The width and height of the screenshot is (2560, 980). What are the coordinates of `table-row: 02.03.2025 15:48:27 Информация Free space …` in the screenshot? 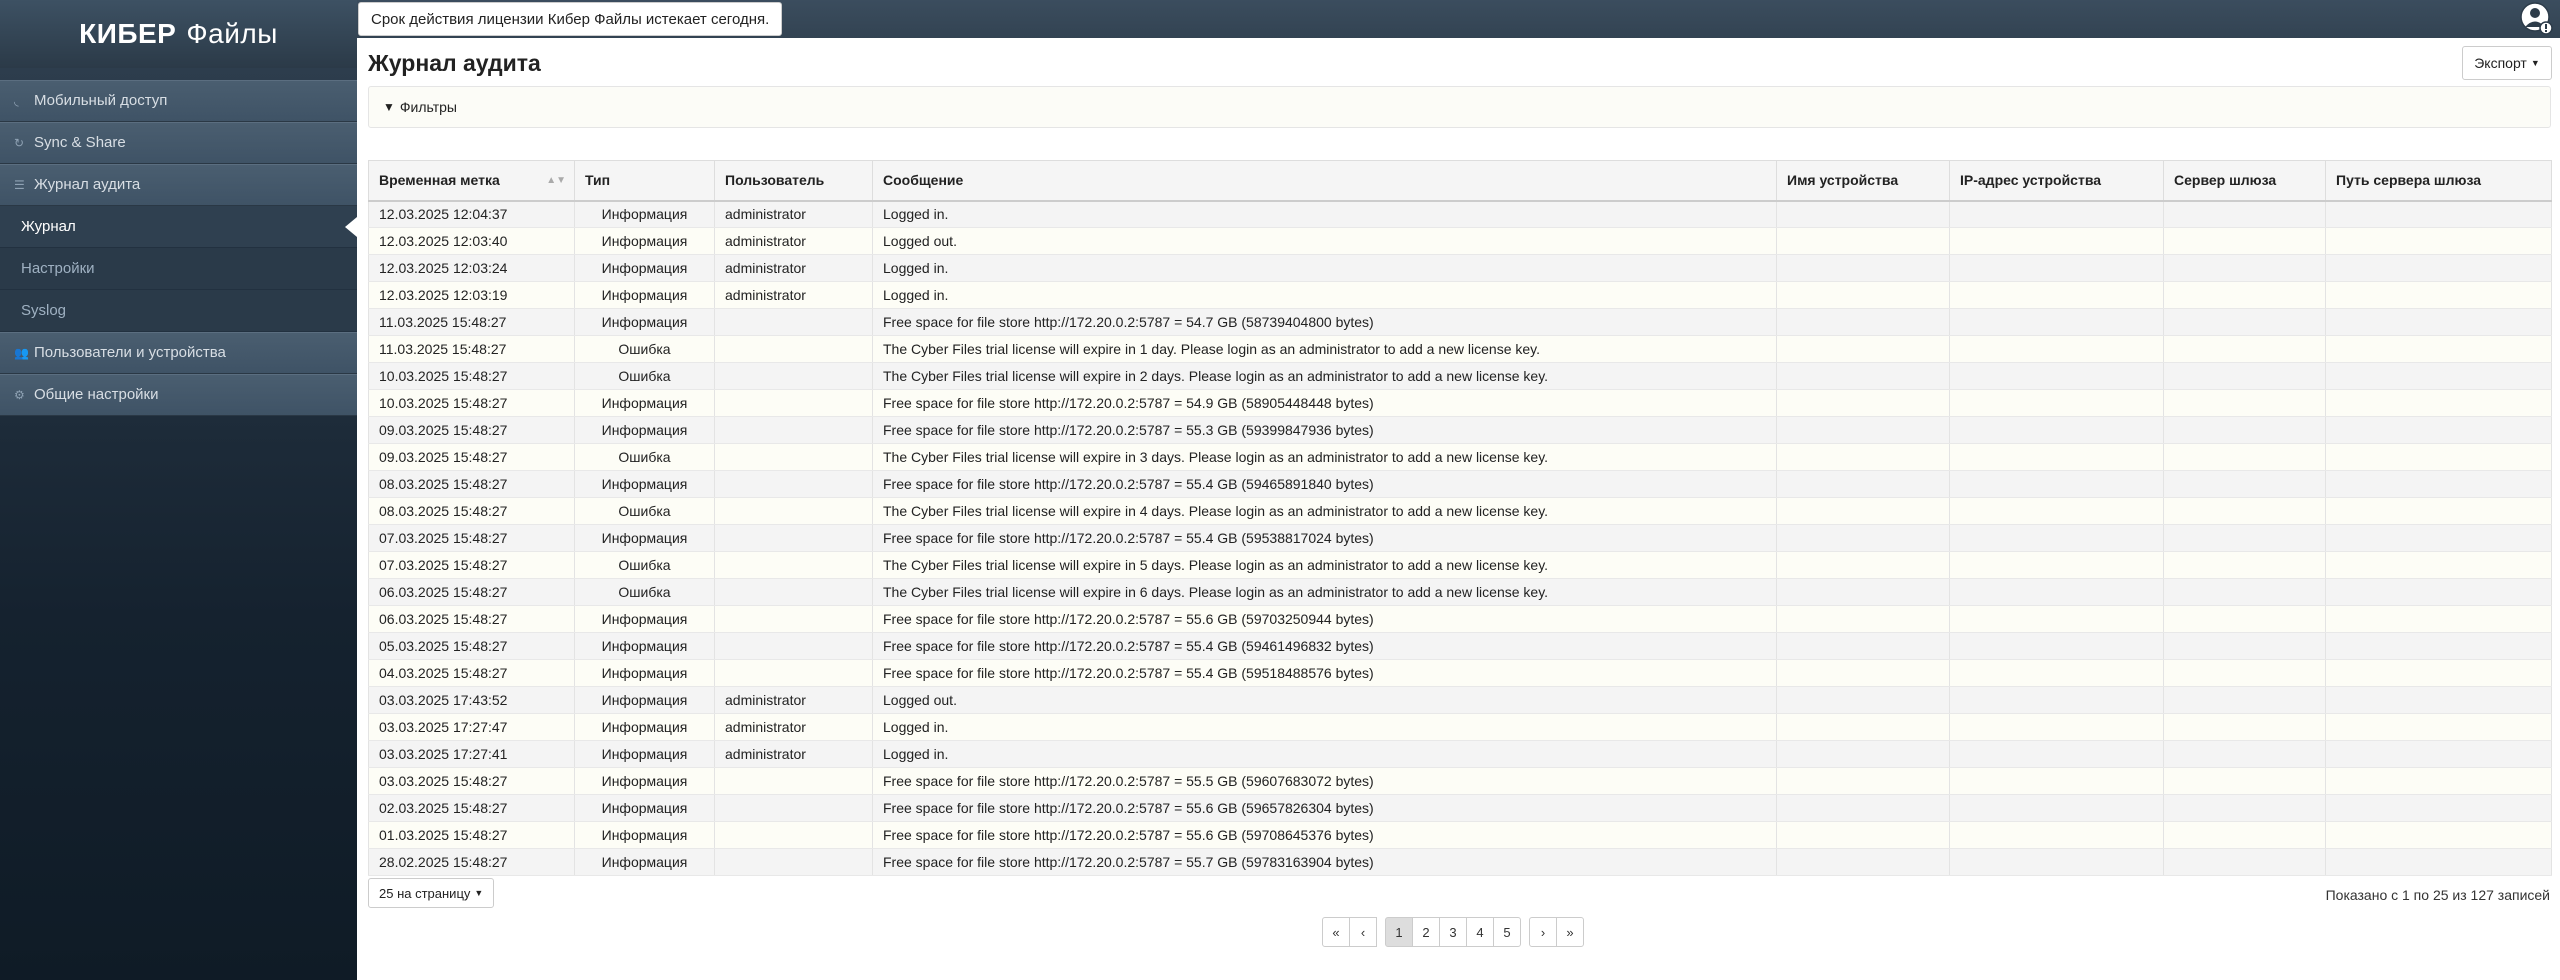 It's located at (1460, 808).